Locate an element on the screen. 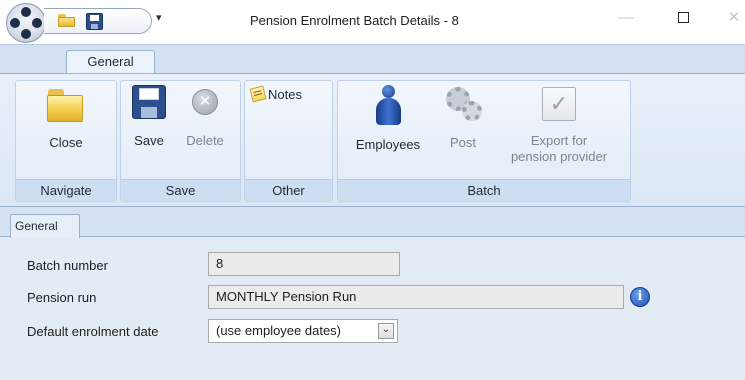  ribbon-tab-bar: General is located at coordinates (372, 60).